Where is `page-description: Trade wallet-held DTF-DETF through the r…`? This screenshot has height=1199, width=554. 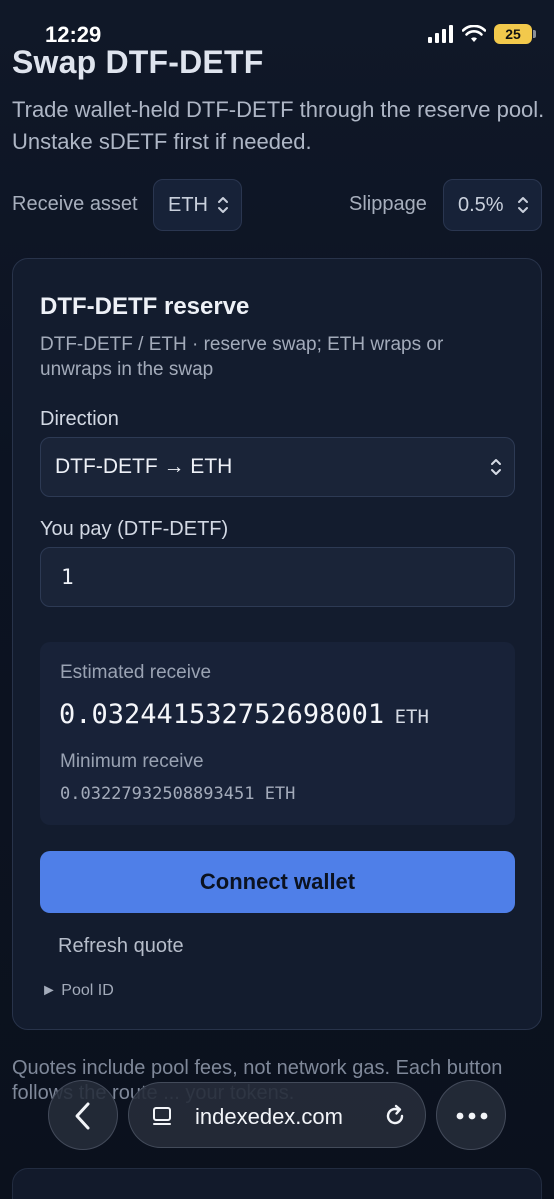
page-description: Trade wallet-held DTF-DETF through the r… is located at coordinates (278, 125).